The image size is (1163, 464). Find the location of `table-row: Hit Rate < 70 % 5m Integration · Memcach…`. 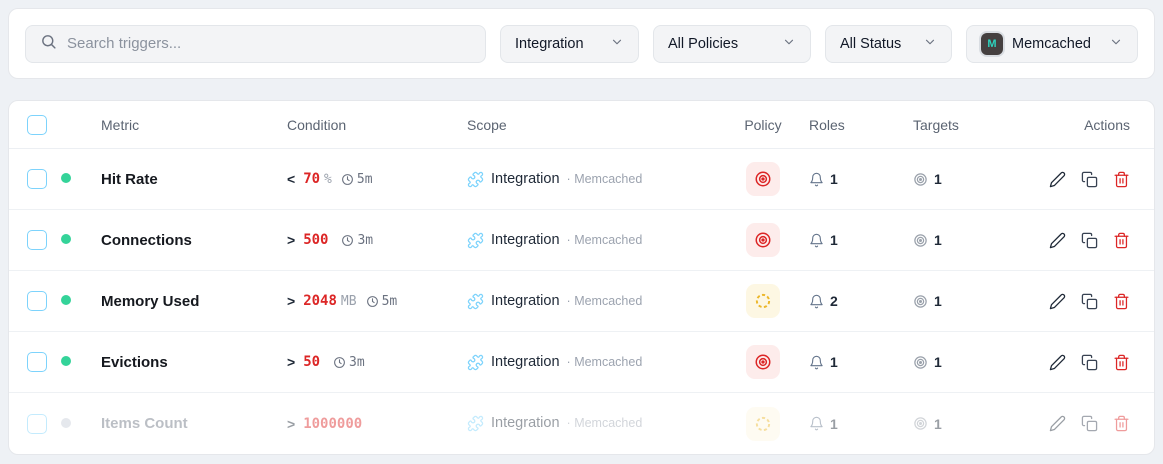

table-row: Hit Rate < 70 % 5m Integration · Memcach… is located at coordinates (581, 179).